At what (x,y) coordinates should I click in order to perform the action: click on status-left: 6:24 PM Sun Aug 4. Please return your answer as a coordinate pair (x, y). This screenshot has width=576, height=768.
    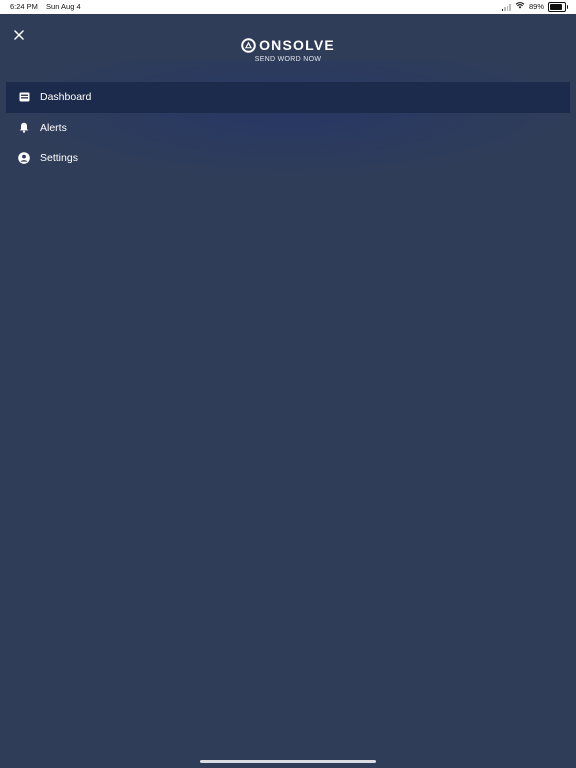
    Looking at the image, I should click on (48, 7).